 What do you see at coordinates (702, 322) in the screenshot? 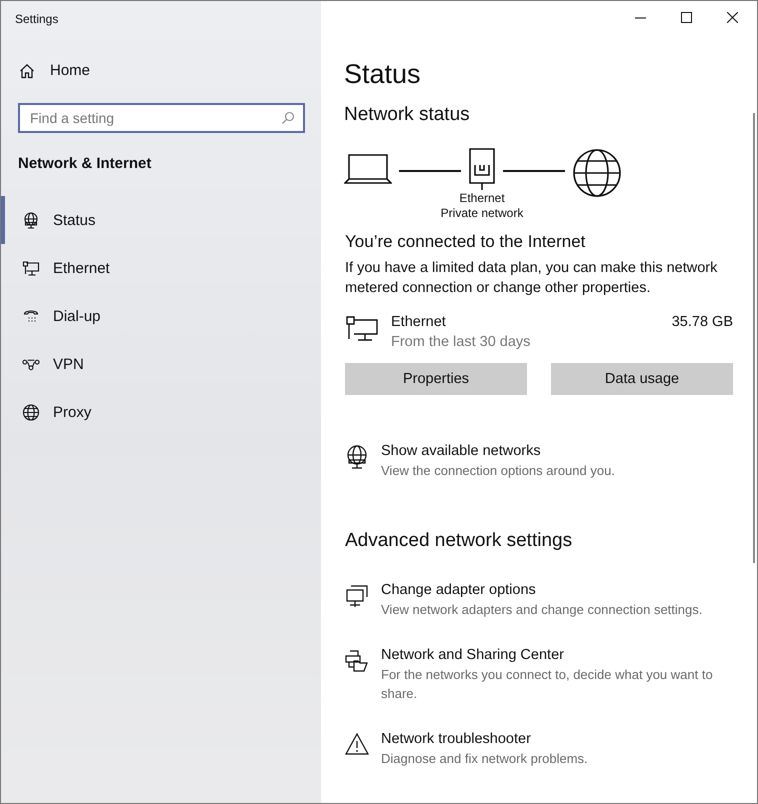
I see `data-amount: 35.78 GB` at bounding box center [702, 322].